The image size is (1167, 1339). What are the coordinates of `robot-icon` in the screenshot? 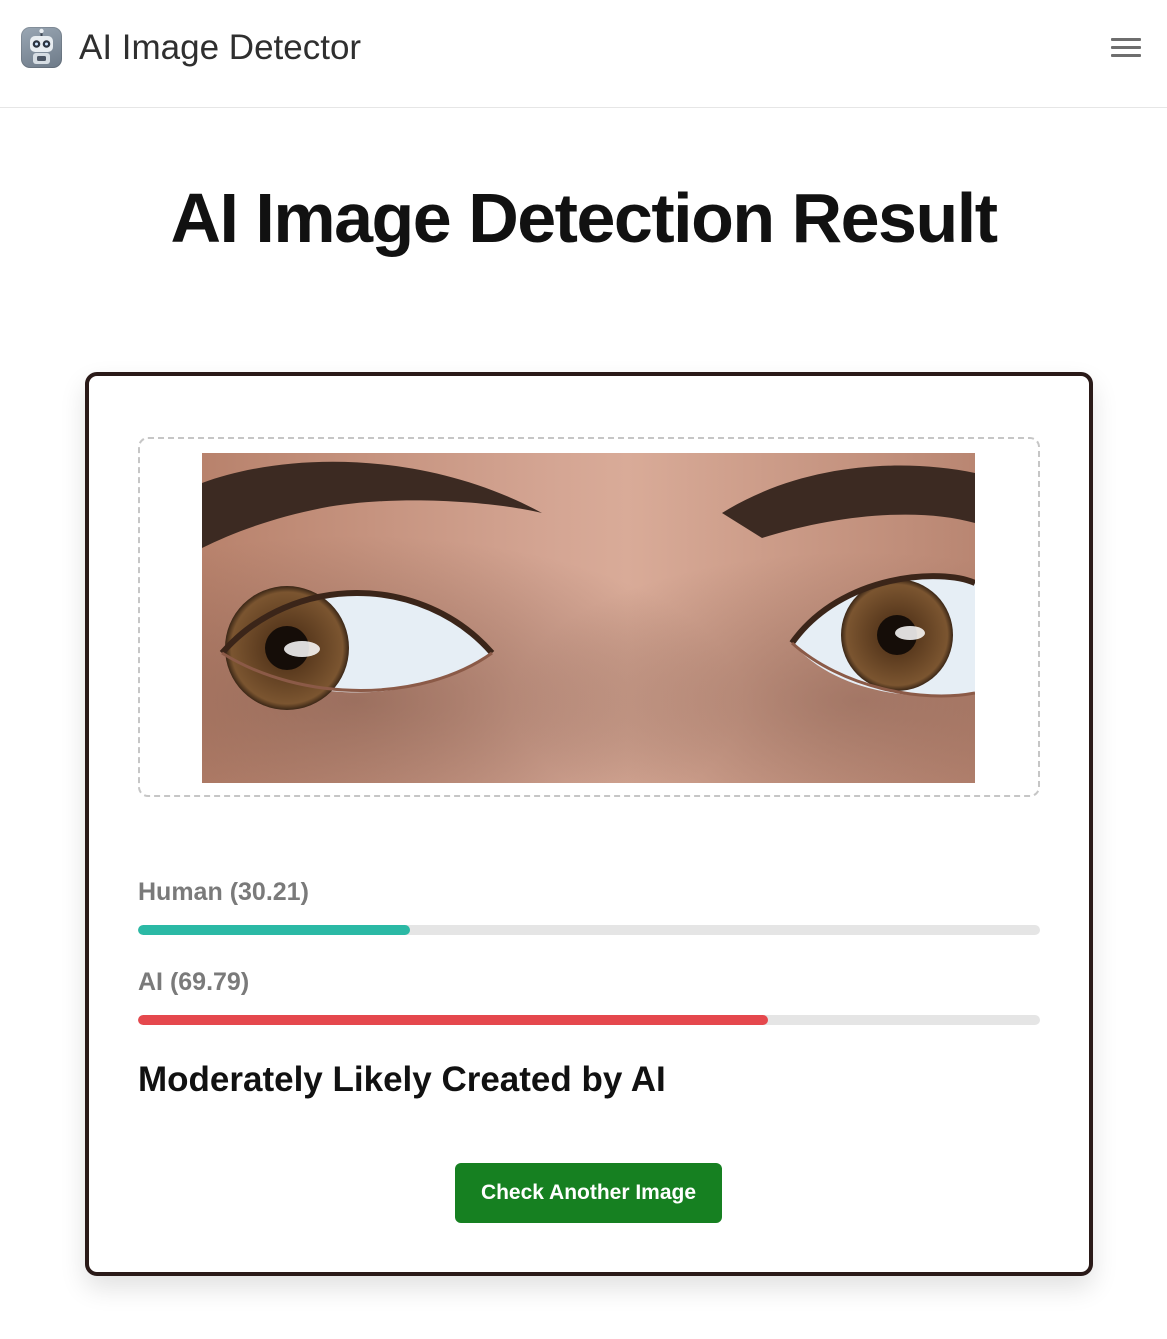 It's located at (41, 47).